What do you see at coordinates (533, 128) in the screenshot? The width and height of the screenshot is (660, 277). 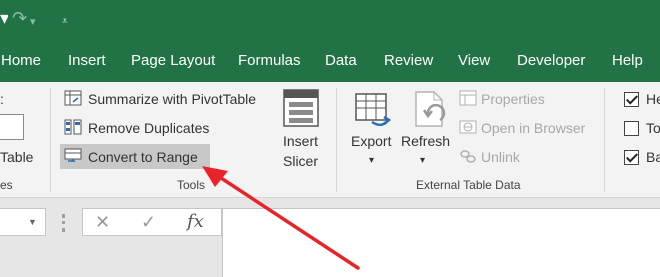 I see `open-in-browser-label: Open in Browser` at bounding box center [533, 128].